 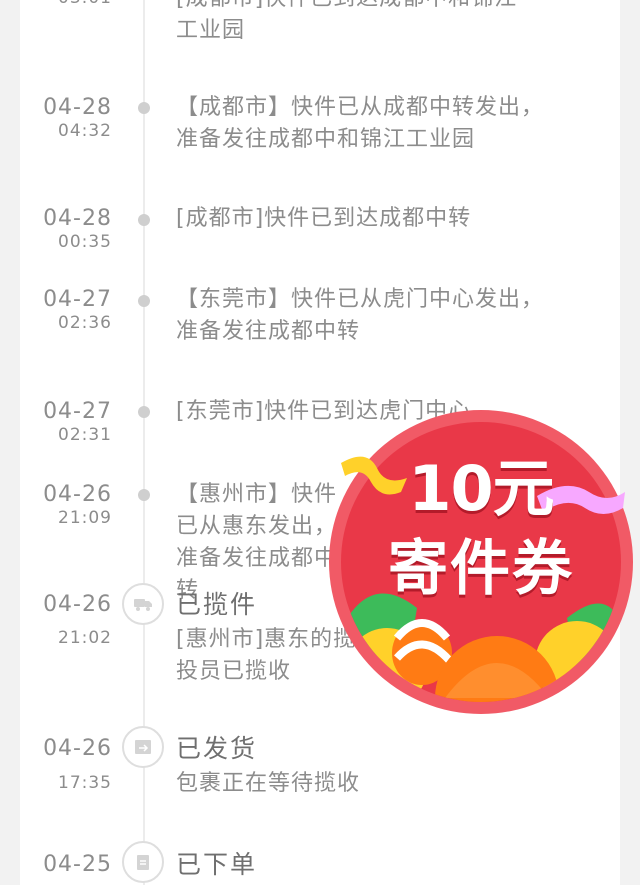 I want to click on package-icon, so click(x=143, y=747).